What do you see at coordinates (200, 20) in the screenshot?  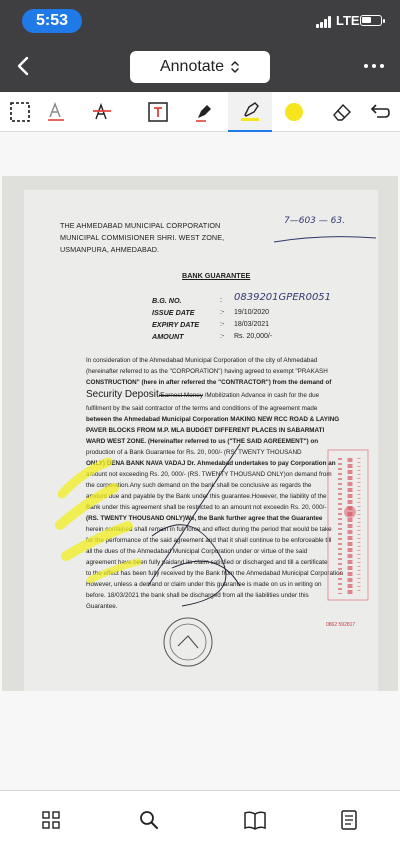 I see `status-bar: 5:53 LTE` at bounding box center [200, 20].